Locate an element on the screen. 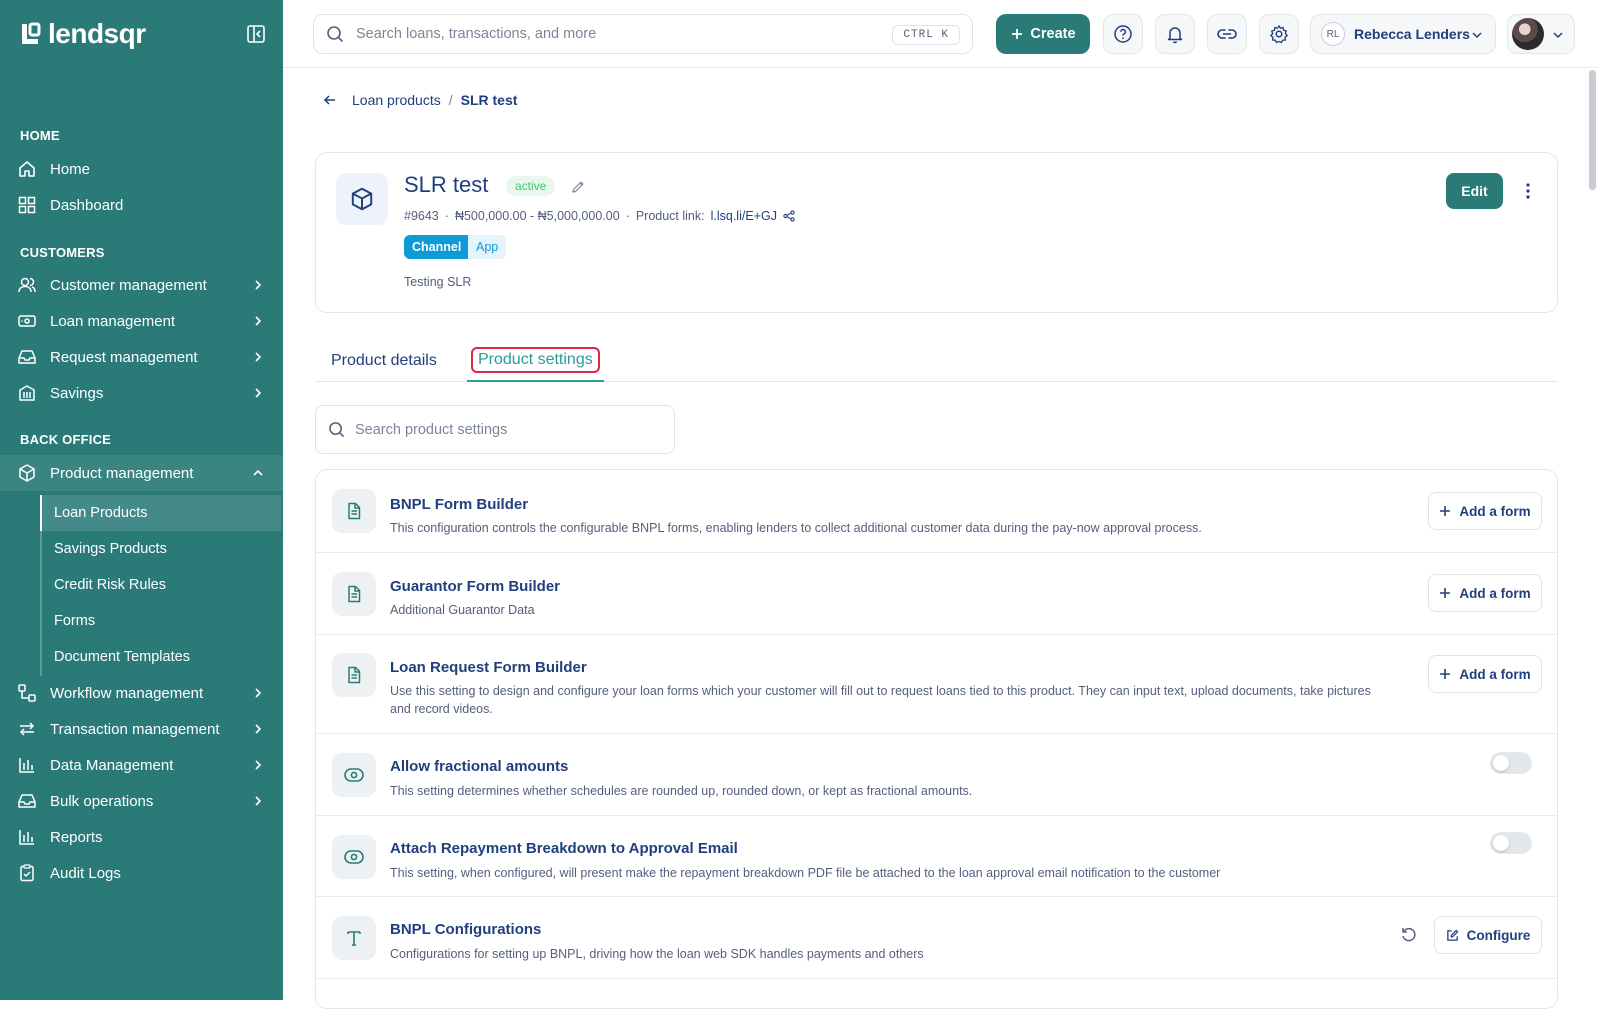 The width and height of the screenshot is (1600, 1009). more-vertical-icon is located at coordinates (1528, 191).